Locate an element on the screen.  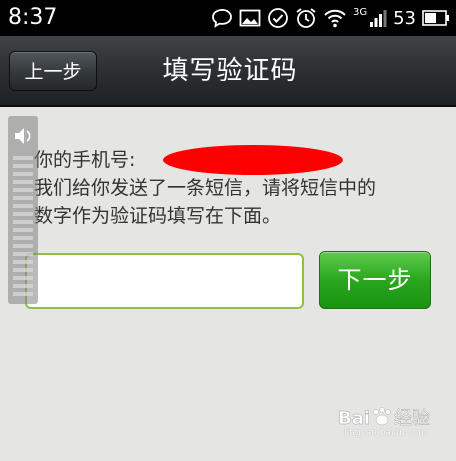
watermark-subtext: jingyan.baidu.com is located at coordinates (386, 433).